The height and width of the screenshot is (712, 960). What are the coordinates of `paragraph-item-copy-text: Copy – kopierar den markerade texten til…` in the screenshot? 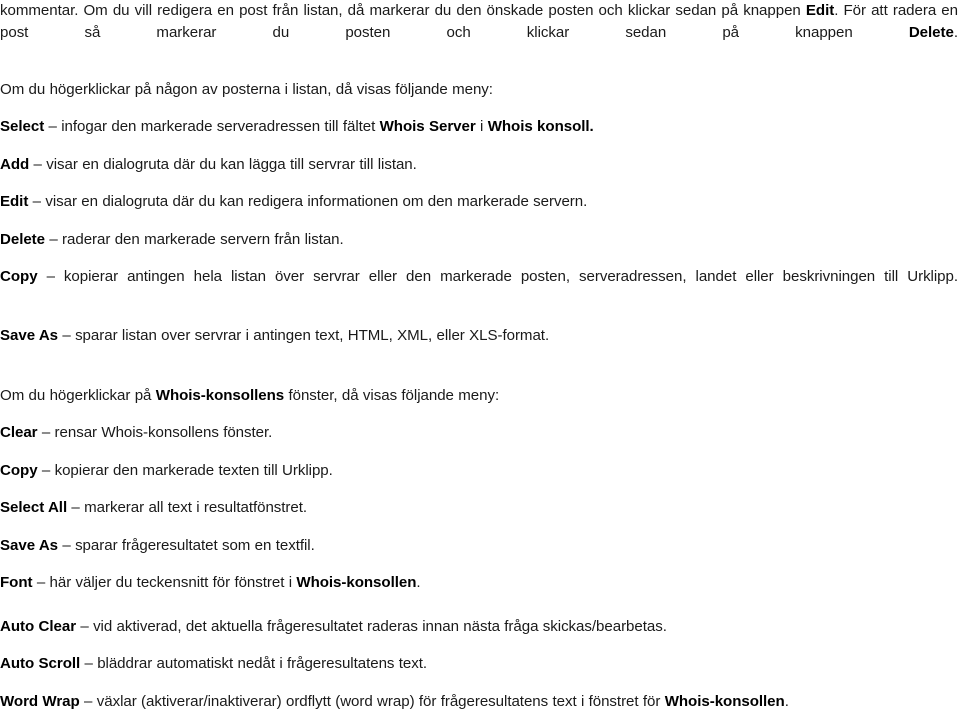 It's located at (479, 471).